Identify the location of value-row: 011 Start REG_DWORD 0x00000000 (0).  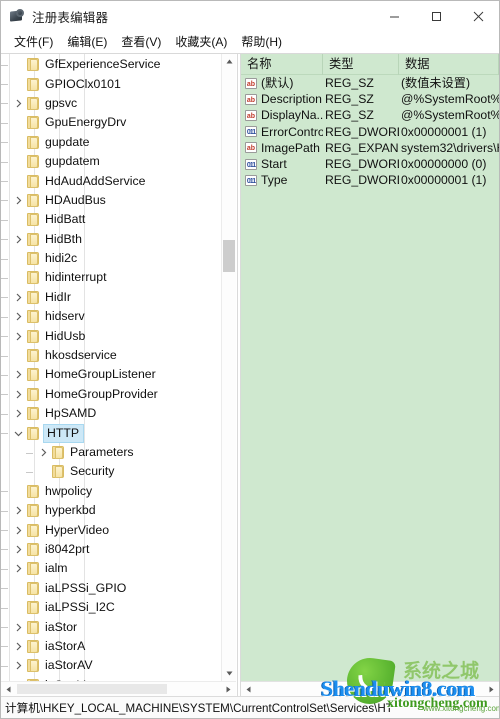
(370, 164).